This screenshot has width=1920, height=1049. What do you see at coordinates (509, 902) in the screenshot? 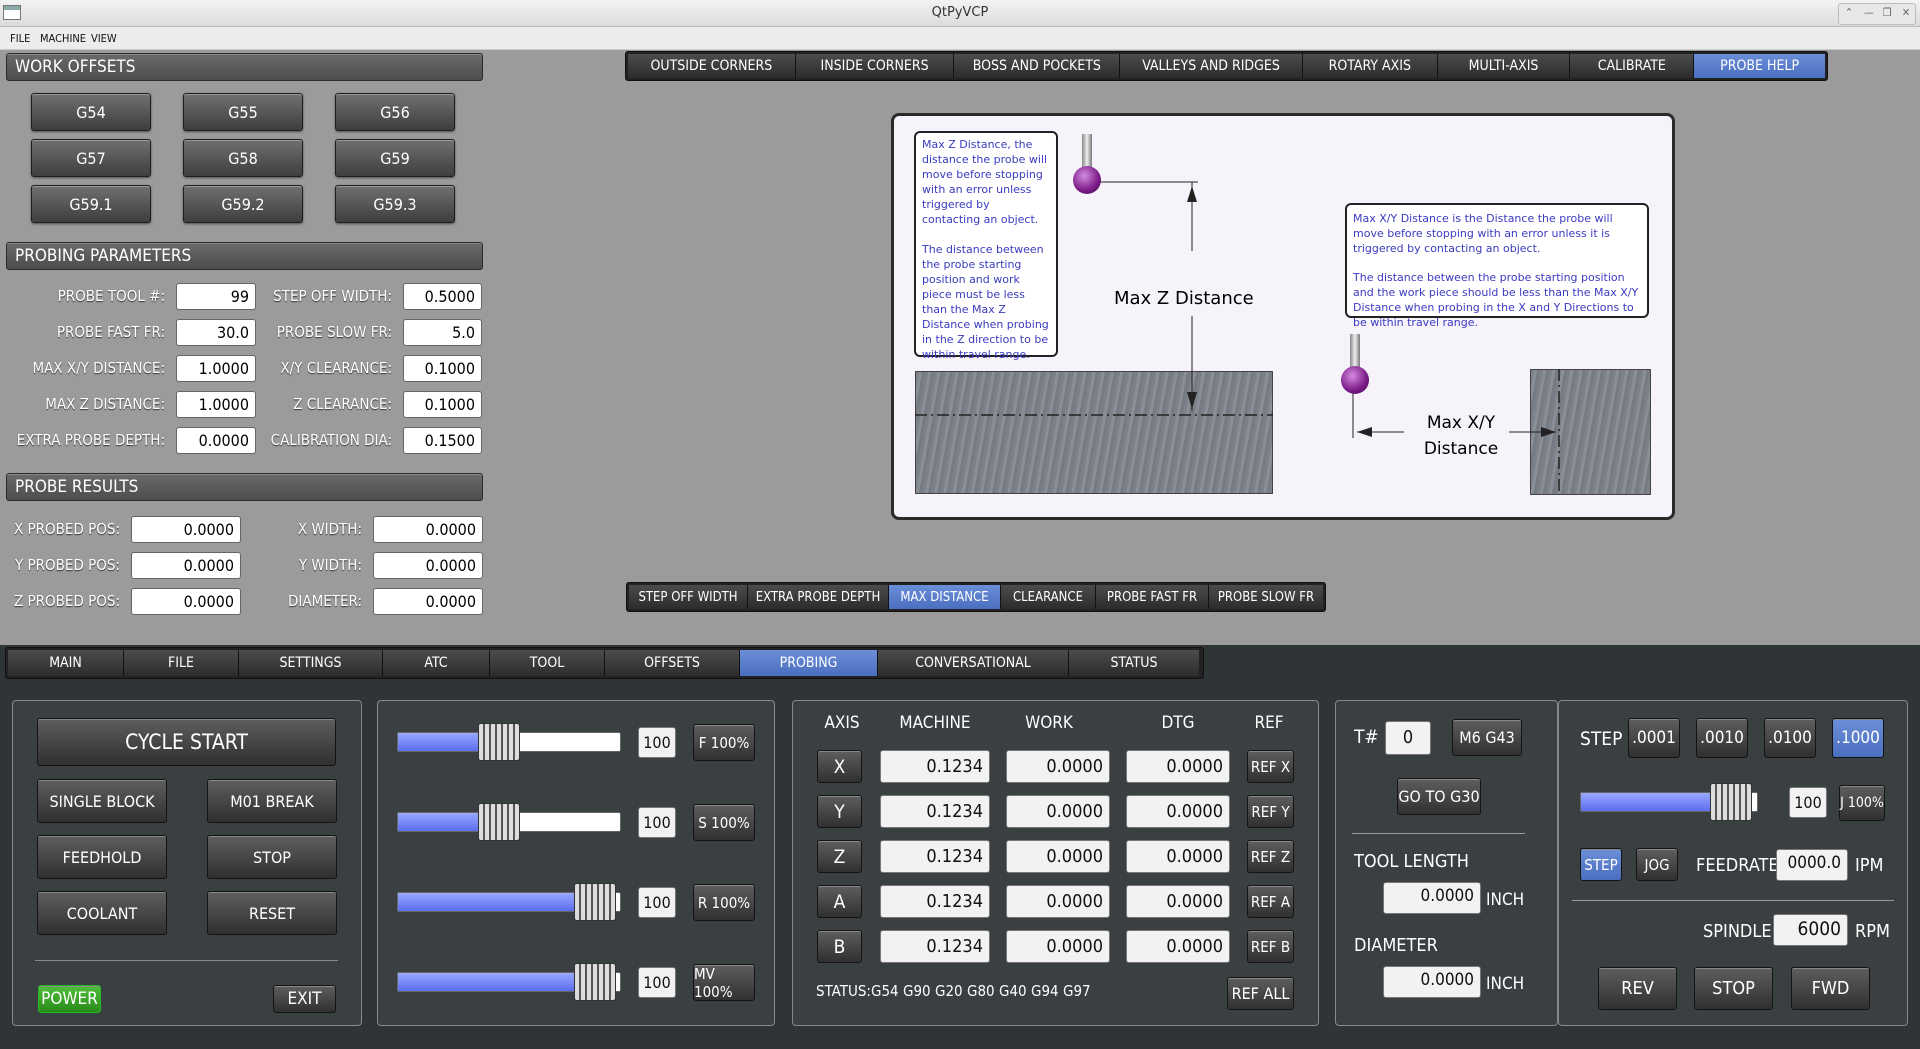
I see `rapid-override-slider` at bounding box center [509, 902].